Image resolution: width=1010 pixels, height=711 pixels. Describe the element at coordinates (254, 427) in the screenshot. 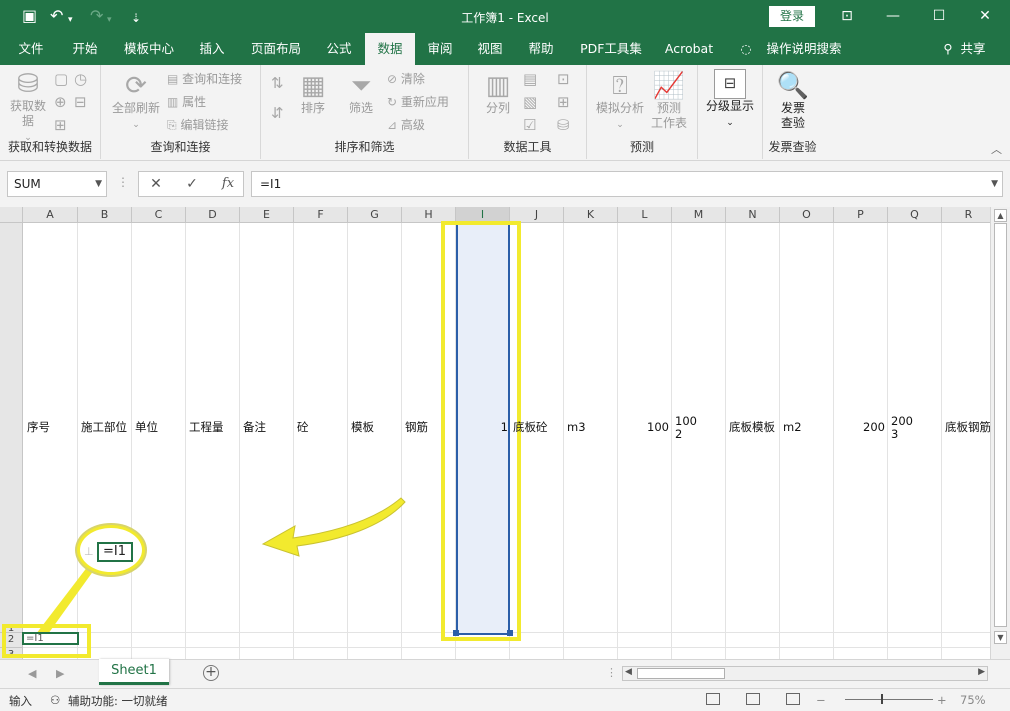

I see `cell-e1: 备注` at that location.